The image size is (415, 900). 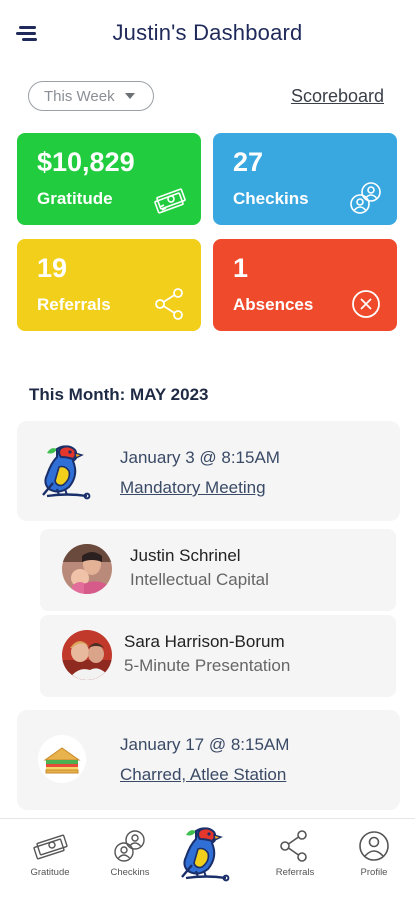 I want to click on nav-item-gratitude: Gratitude, so click(x=50, y=853).